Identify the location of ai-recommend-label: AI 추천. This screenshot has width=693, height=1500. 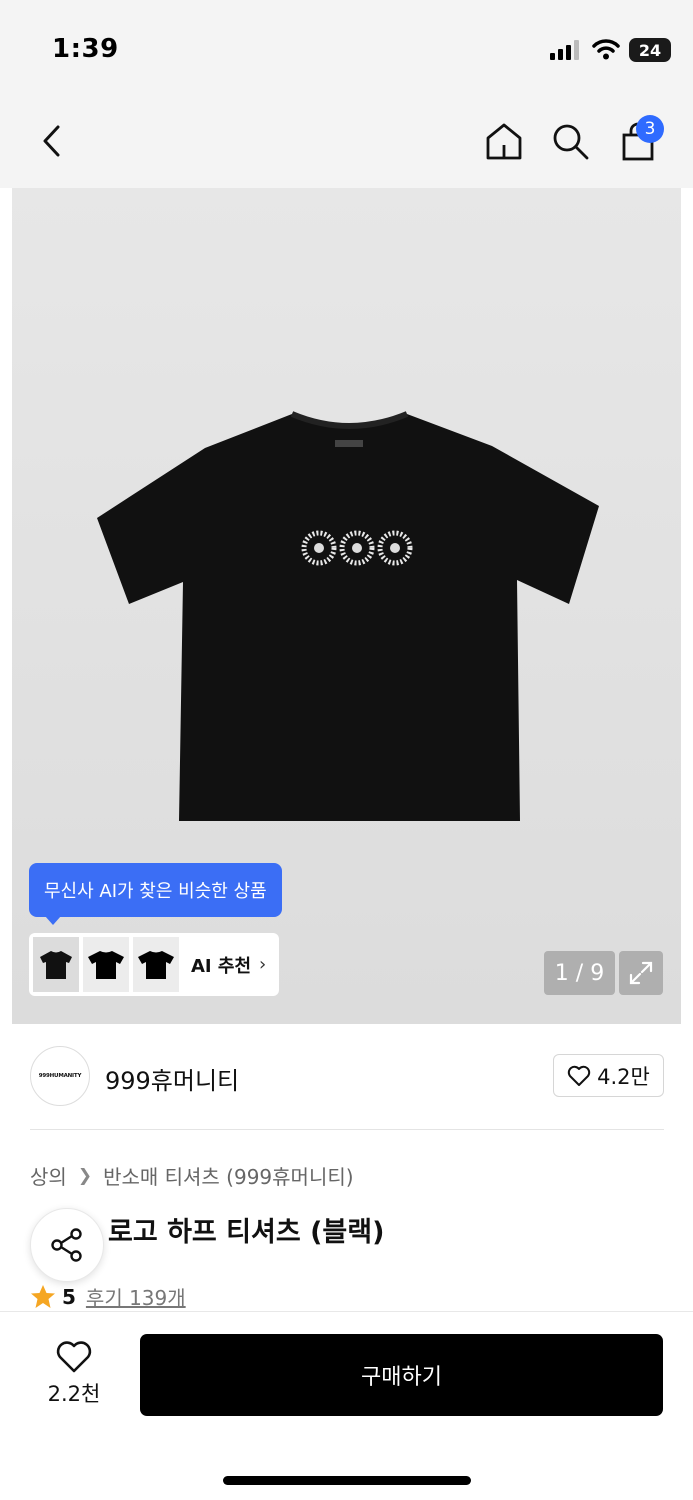
(221, 966).